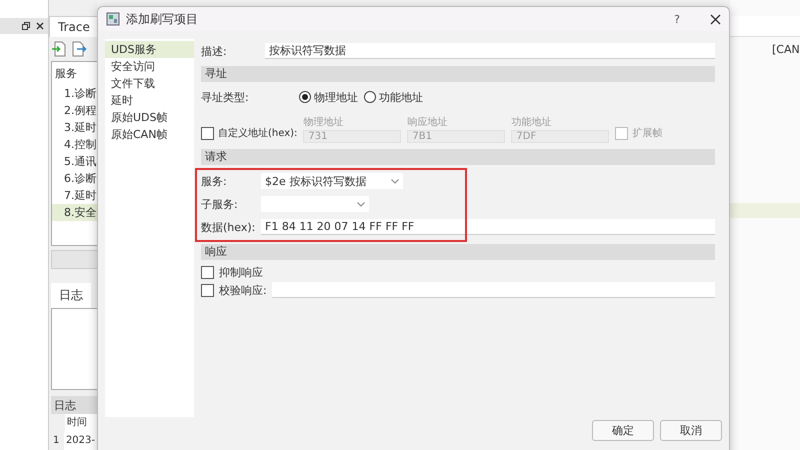 The height and width of the screenshot is (450, 800). What do you see at coordinates (57, 441) in the screenshot?
I see `table-cell: 1` at bounding box center [57, 441].